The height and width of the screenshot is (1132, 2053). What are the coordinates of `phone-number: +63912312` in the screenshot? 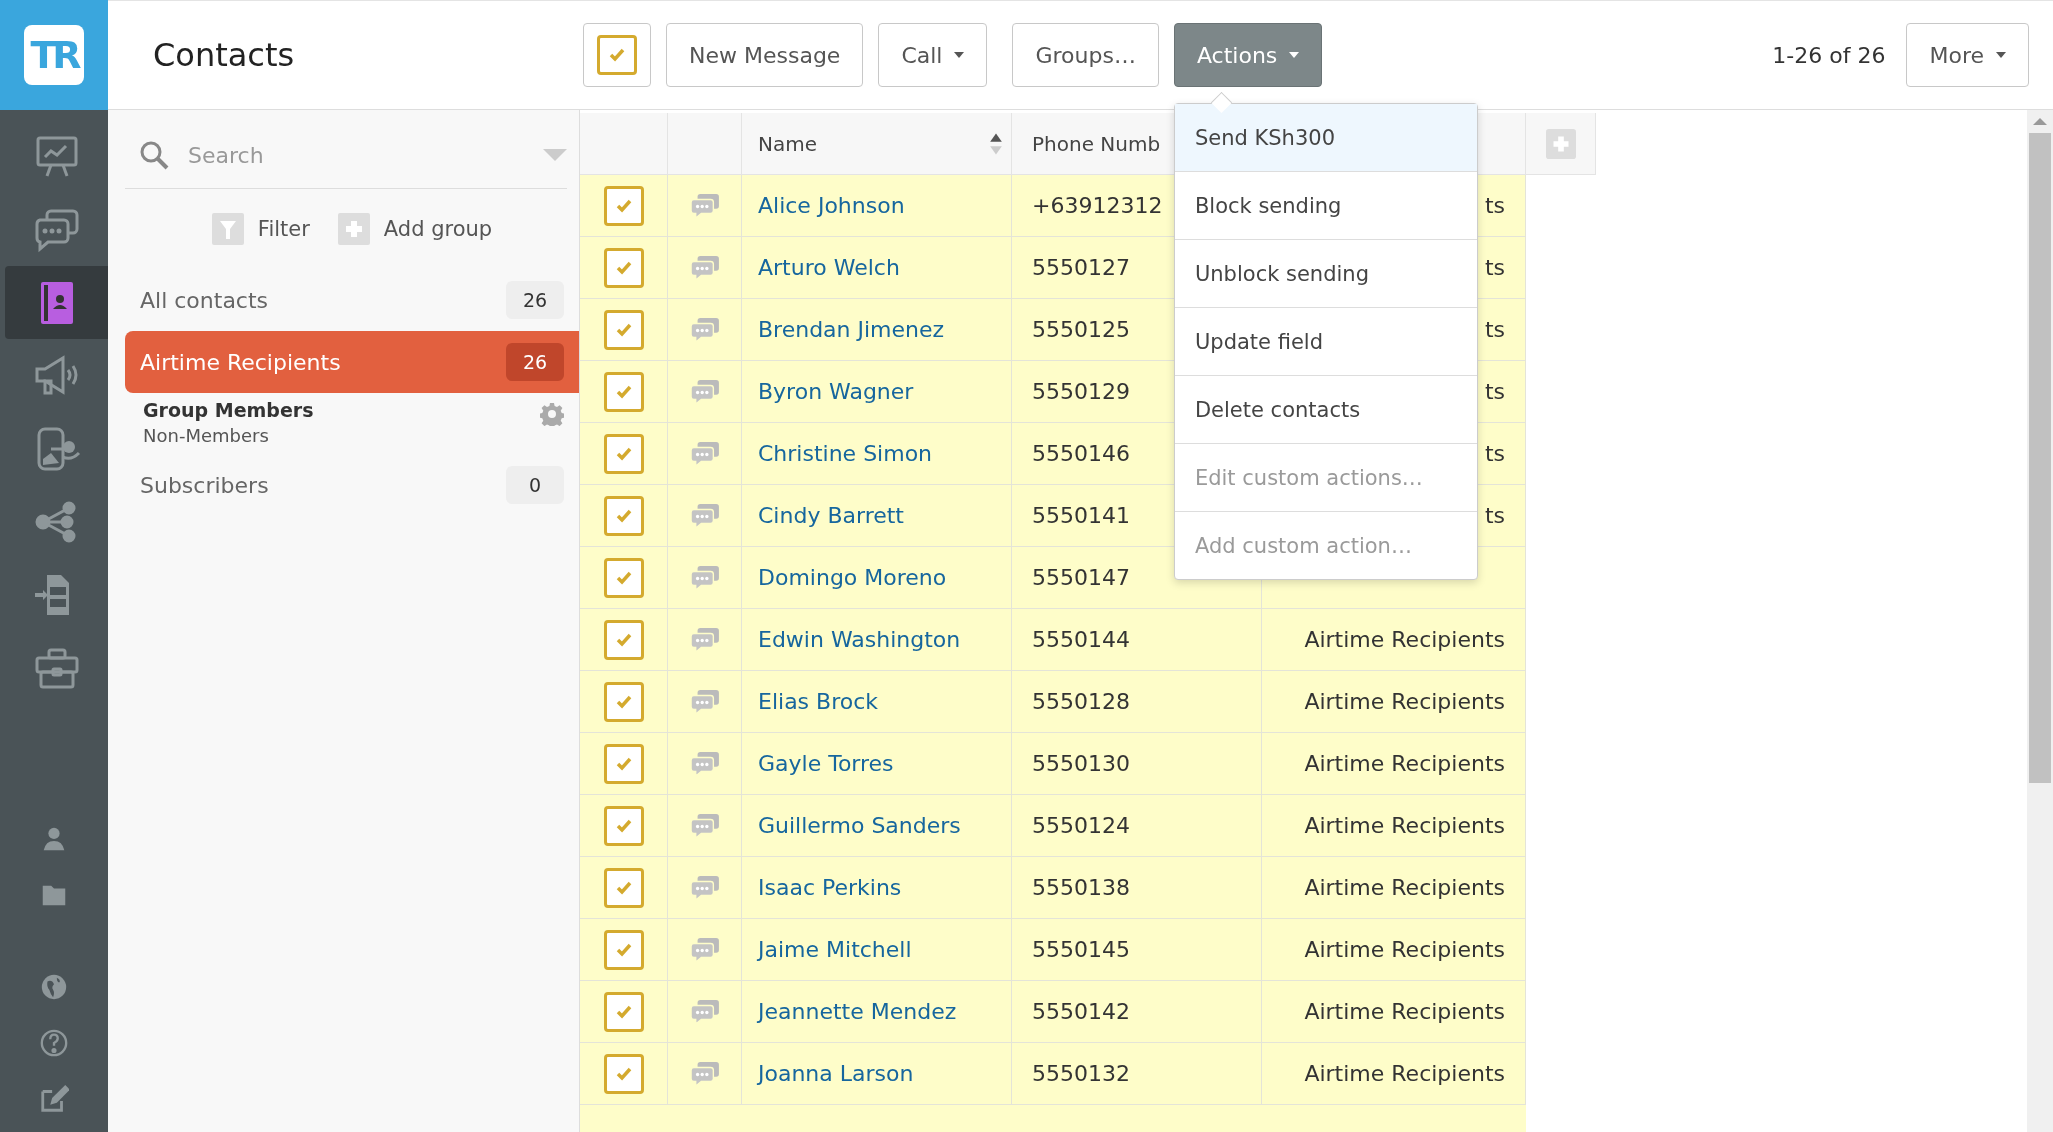 It's located at (1097, 205).